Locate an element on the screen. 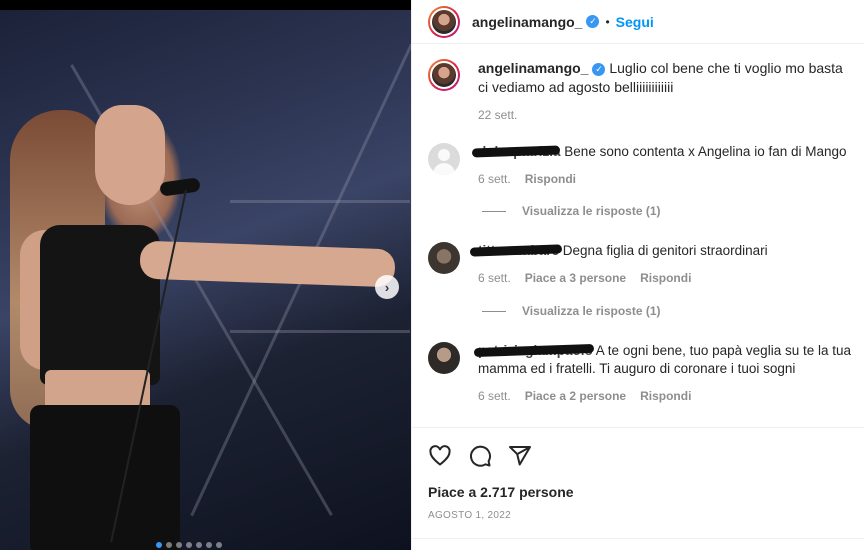 This screenshot has height=550, width=864. caption-time: 22 sett. is located at coordinates (497, 115).